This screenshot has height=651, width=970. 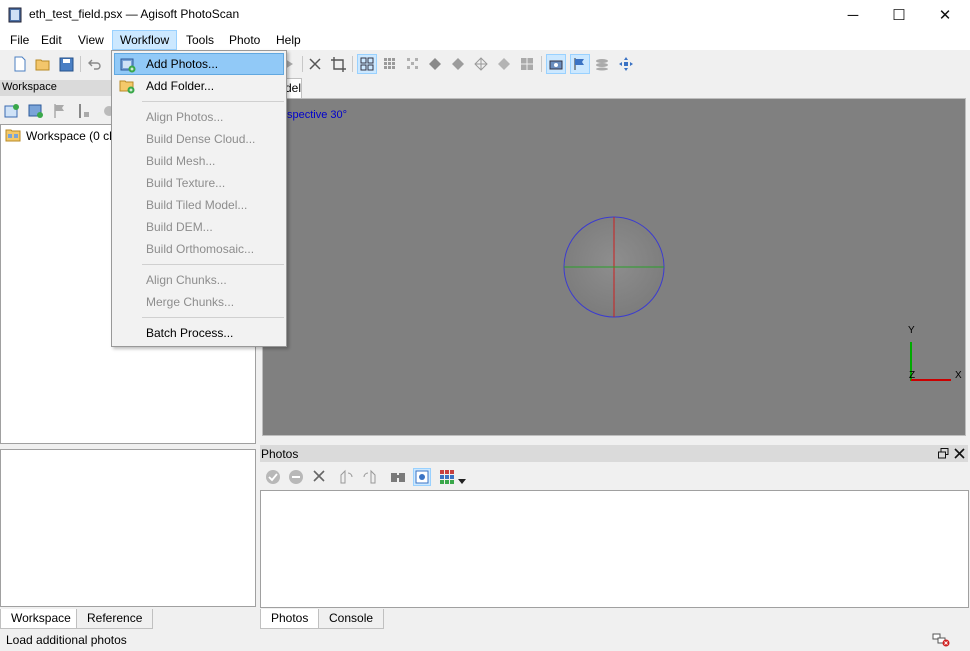 I want to click on close-pane-icon, so click(x=959, y=453).